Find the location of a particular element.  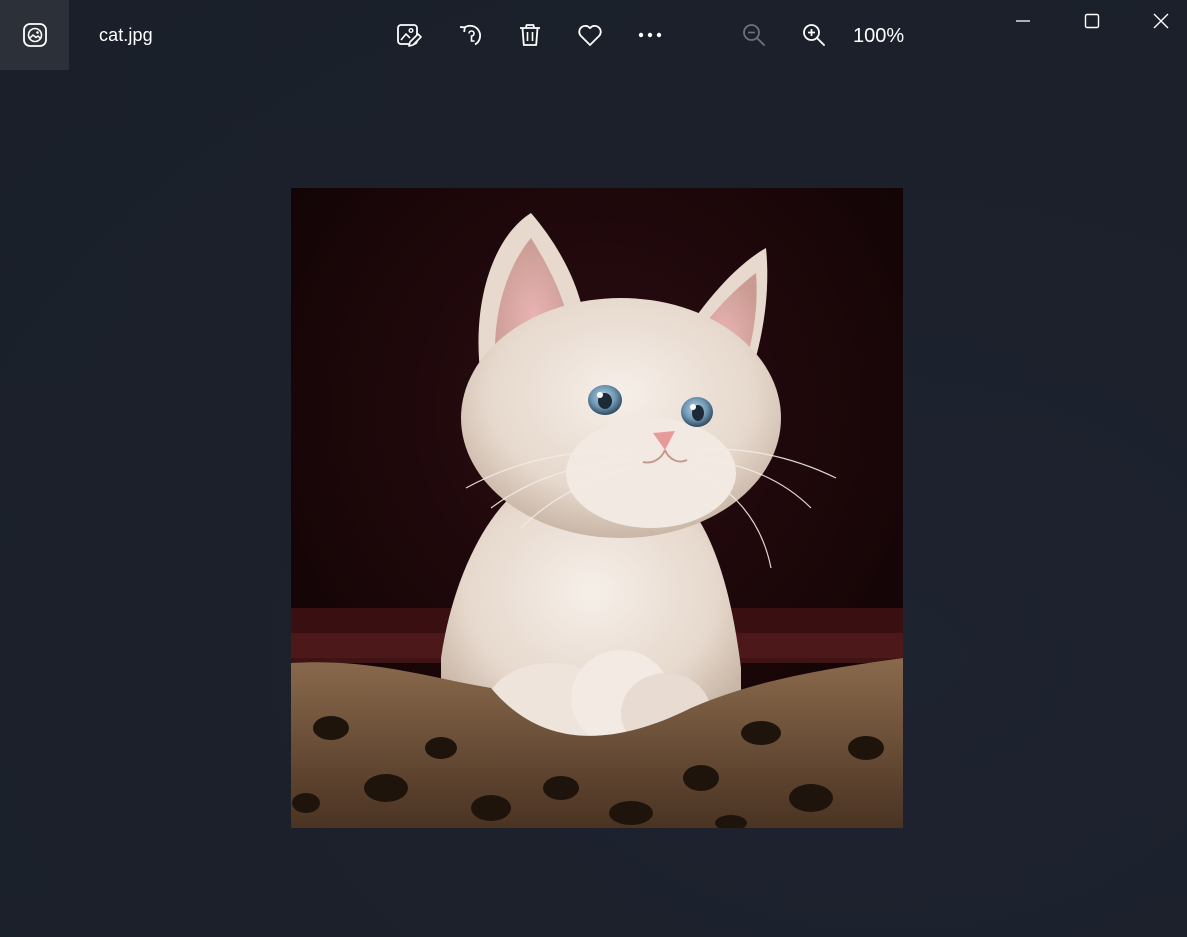

zoom-in-icon is located at coordinates (814, 35).